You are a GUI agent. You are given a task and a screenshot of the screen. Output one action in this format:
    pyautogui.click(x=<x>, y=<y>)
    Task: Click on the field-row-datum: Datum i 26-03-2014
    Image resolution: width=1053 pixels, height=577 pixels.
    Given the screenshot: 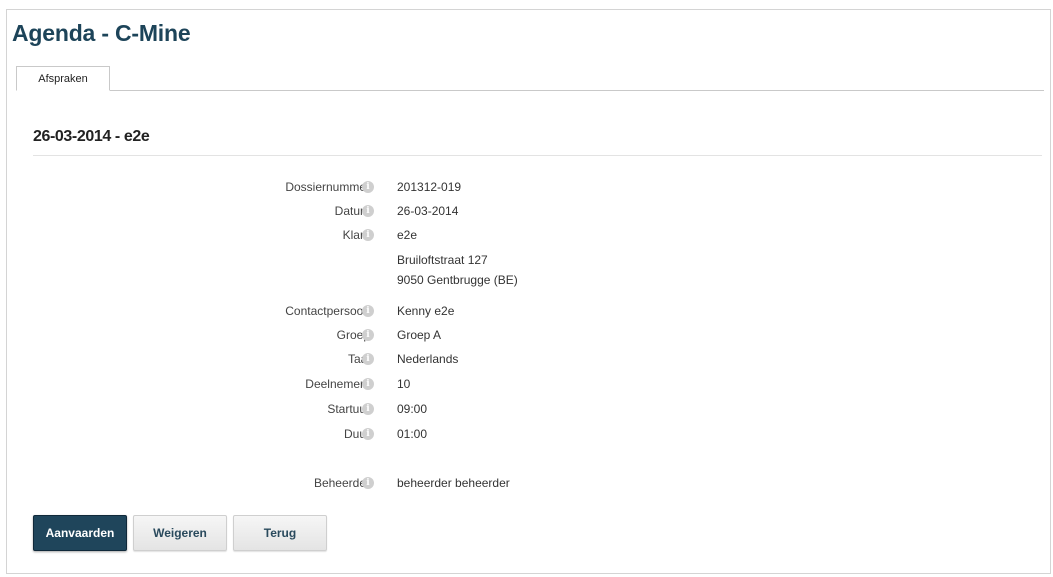 What is the action you would take?
    pyautogui.click(x=350, y=211)
    